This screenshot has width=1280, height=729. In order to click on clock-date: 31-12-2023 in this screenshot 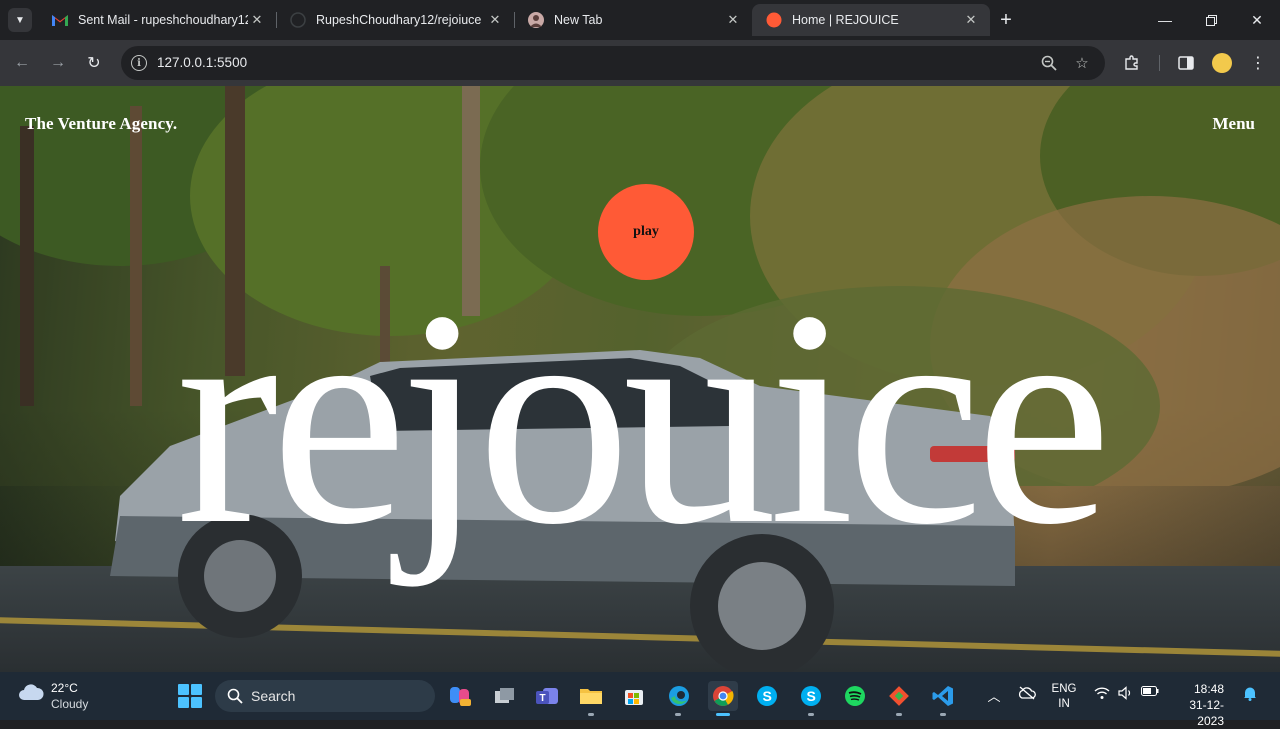, I will do `click(1206, 713)`.